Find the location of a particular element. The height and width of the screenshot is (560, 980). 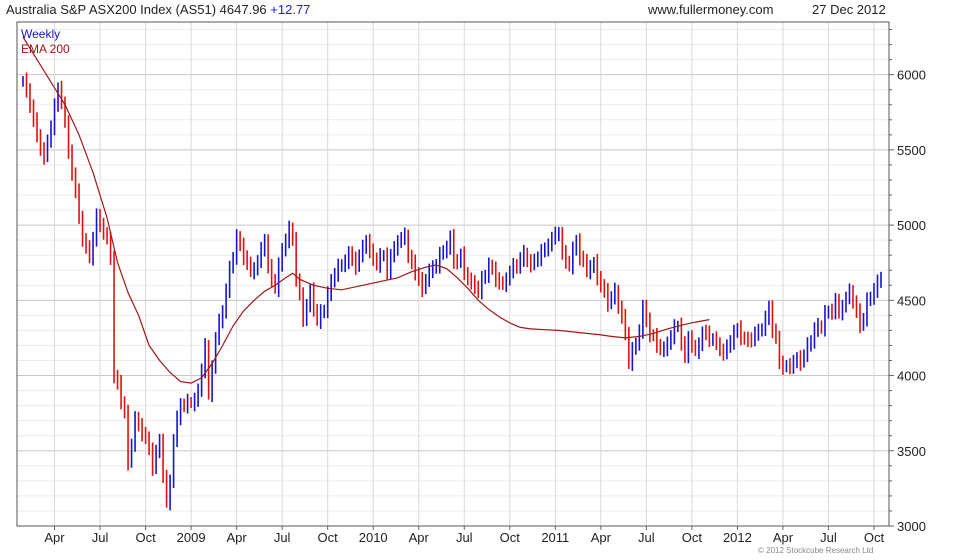

x-tick-label: 2010 is located at coordinates (373, 537).